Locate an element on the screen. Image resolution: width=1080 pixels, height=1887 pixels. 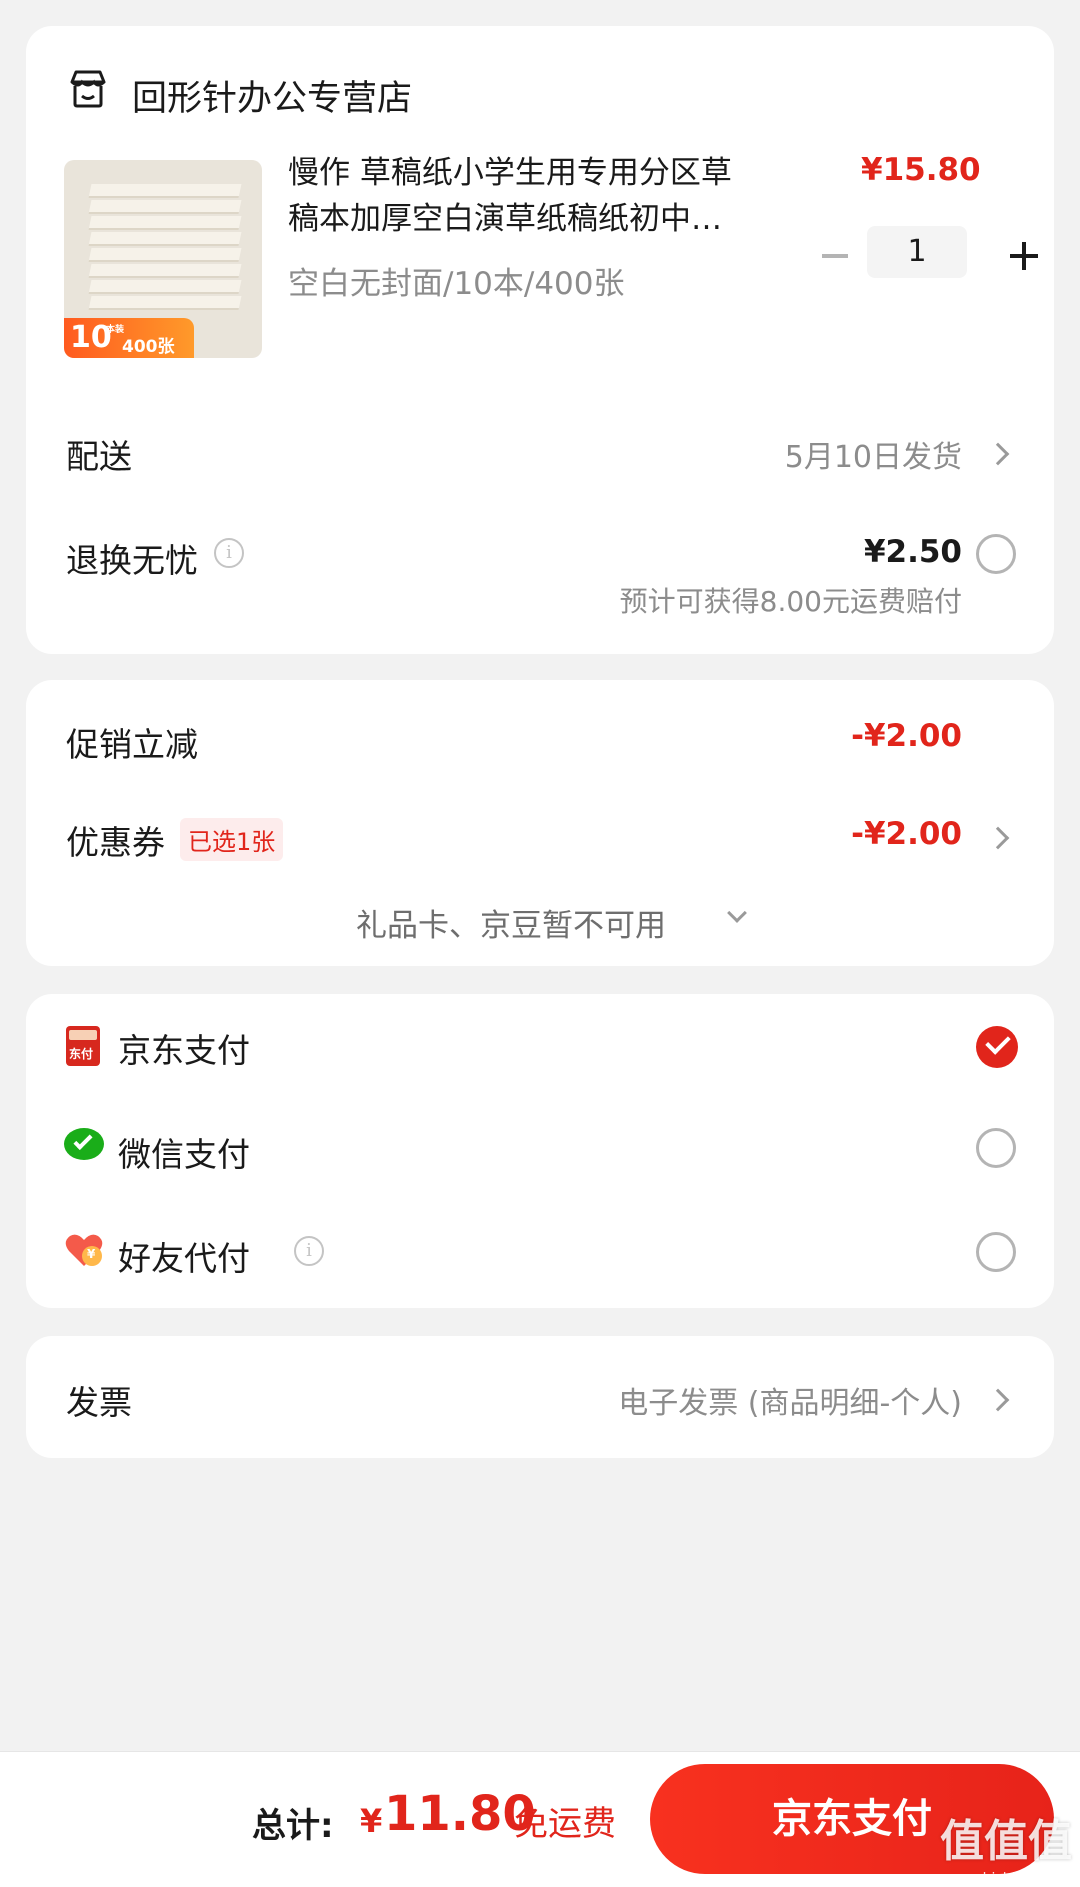
payment-label-wechat: 微信支付 is located at coordinates (184, 1154).